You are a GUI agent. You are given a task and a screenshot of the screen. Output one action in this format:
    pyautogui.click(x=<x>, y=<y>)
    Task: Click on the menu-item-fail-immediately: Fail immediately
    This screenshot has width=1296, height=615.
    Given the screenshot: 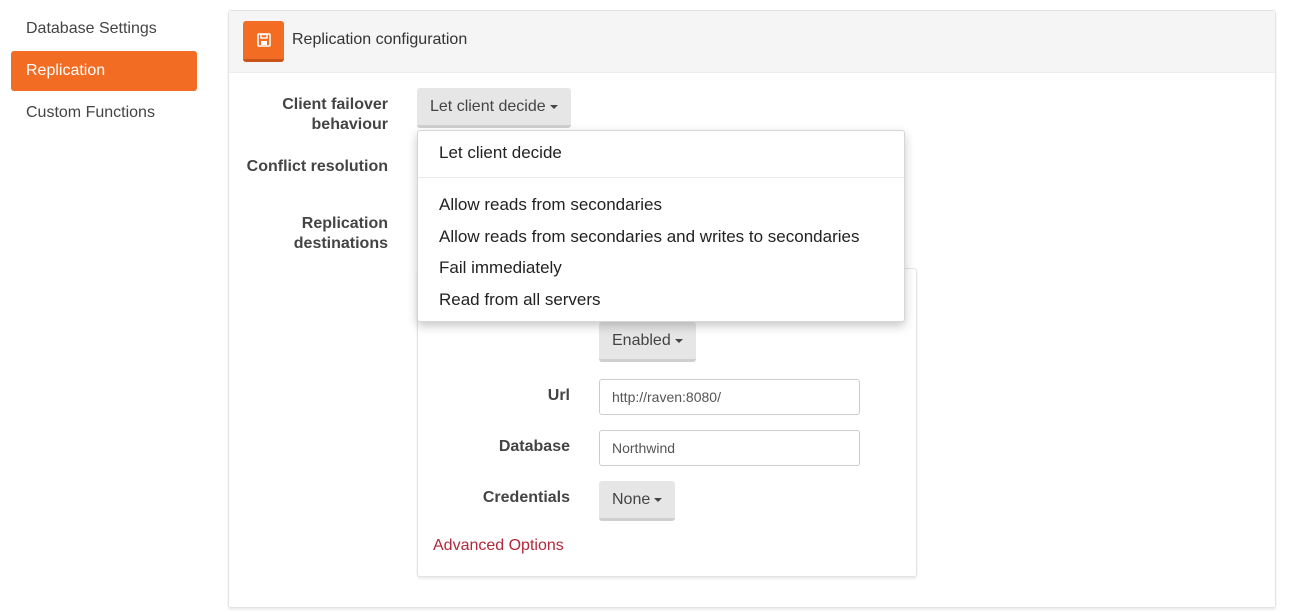 What is the action you would take?
    pyautogui.click(x=661, y=268)
    